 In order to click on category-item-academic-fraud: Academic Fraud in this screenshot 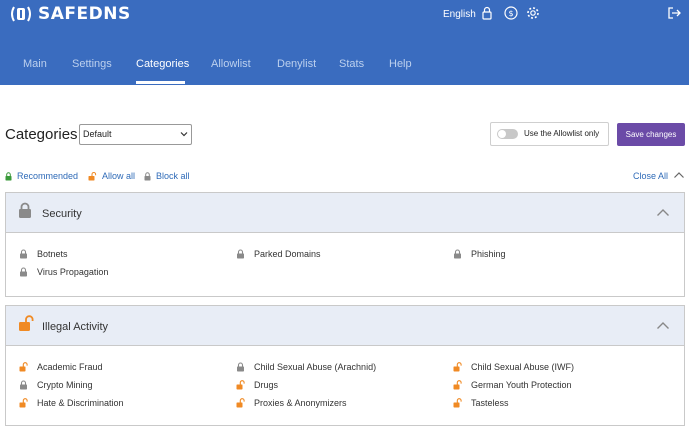, I will do `click(61, 367)`.